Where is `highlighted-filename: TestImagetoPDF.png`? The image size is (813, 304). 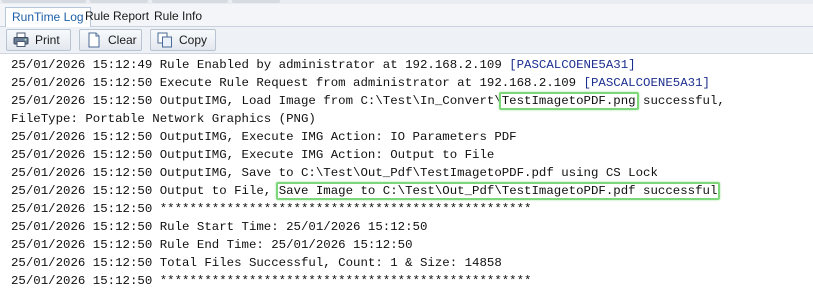 highlighted-filename: TestImagetoPDF.png is located at coordinates (568, 101).